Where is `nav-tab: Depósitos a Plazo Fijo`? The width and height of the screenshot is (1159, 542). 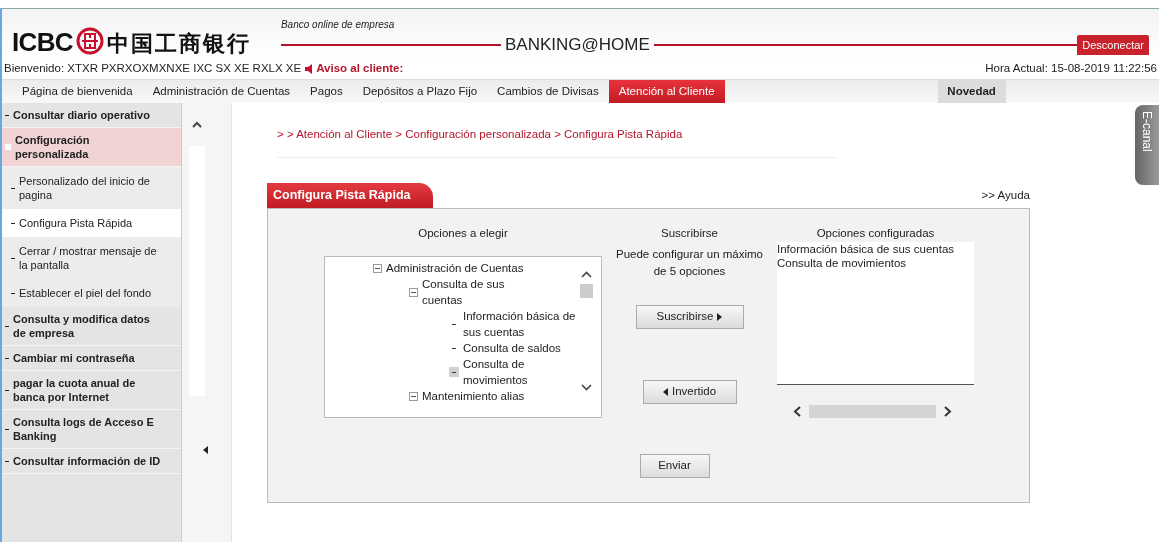
nav-tab: Depósitos a Plazo Fijo is located at coordinates (420, 91).